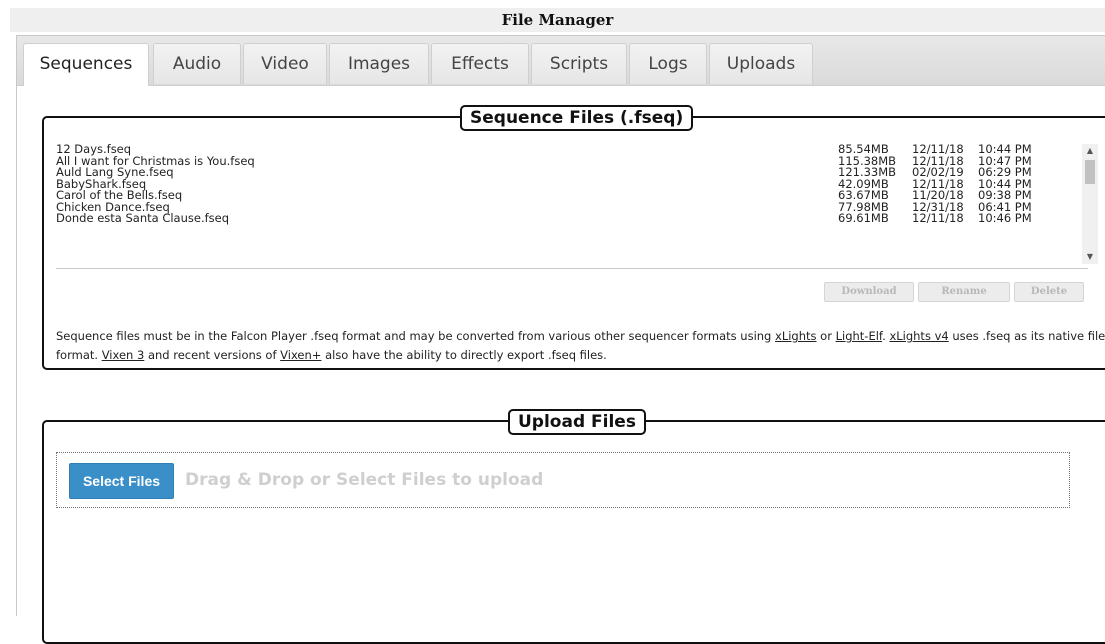  I want to click on rename-button: Rename, so click(964, 292).